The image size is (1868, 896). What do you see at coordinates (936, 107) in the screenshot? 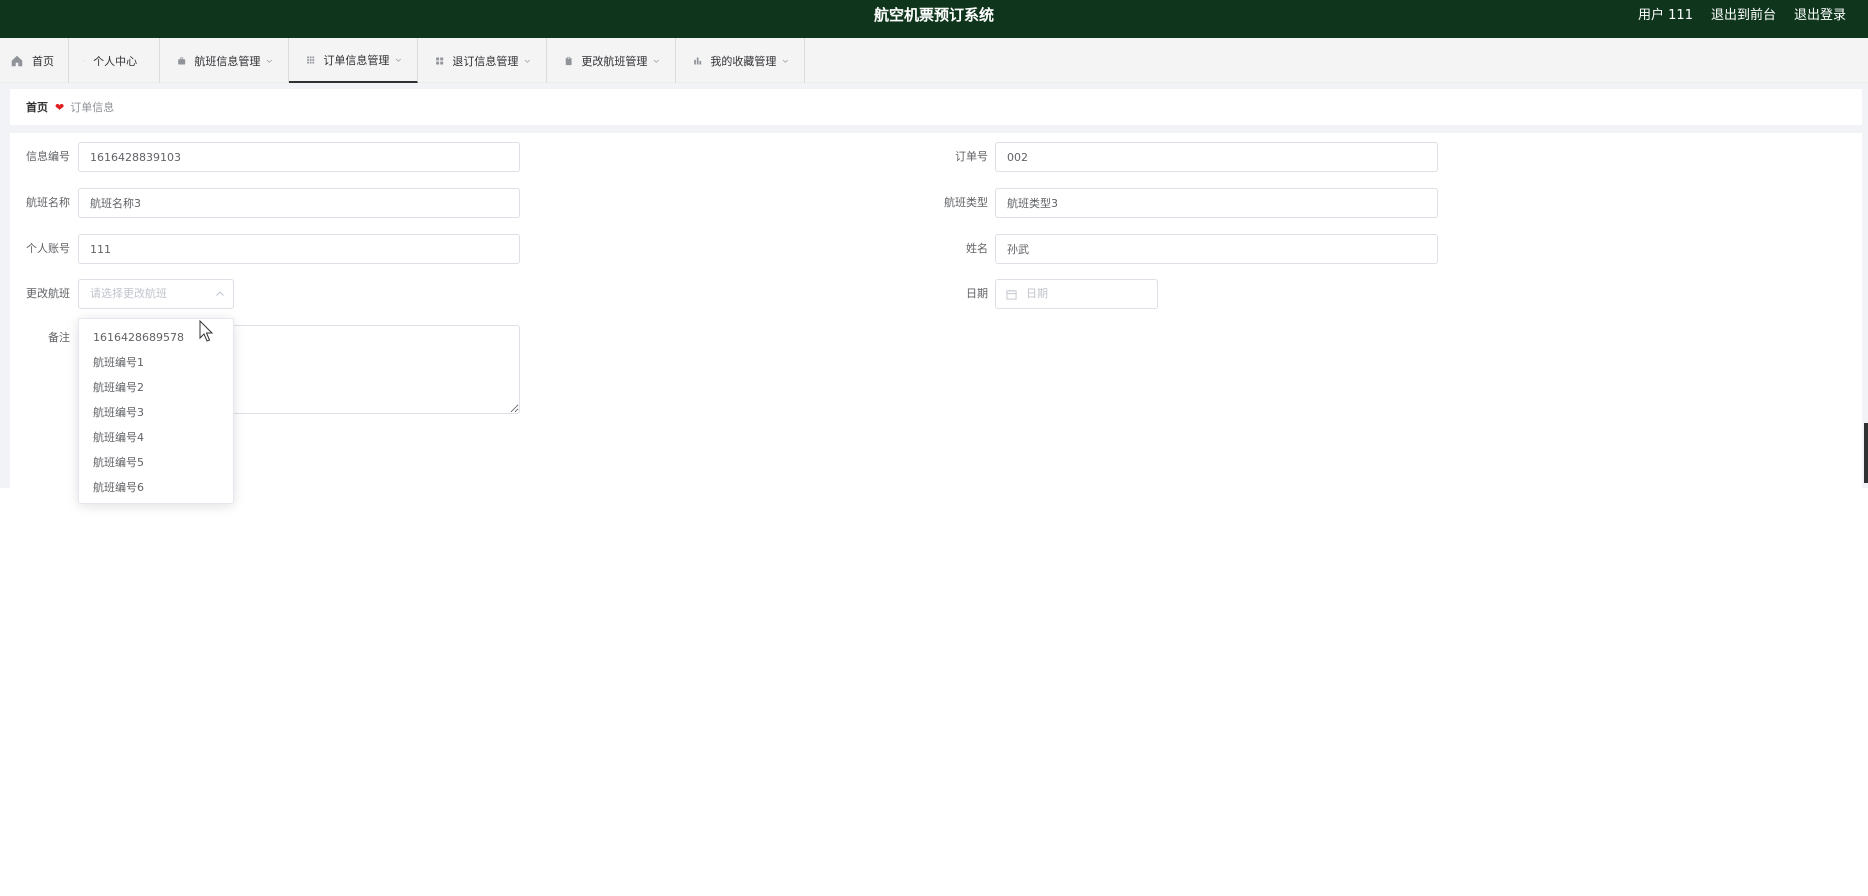
I see `breadcrumb: 首页 ❤ 订单信息` at bounding box center [936, 107].